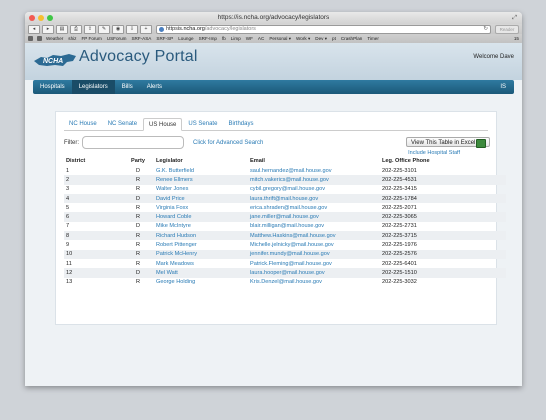 Image resolution: width=546 pixels, height=420 pixels. I want to click on forward-button: ▸, so click(48, 29).